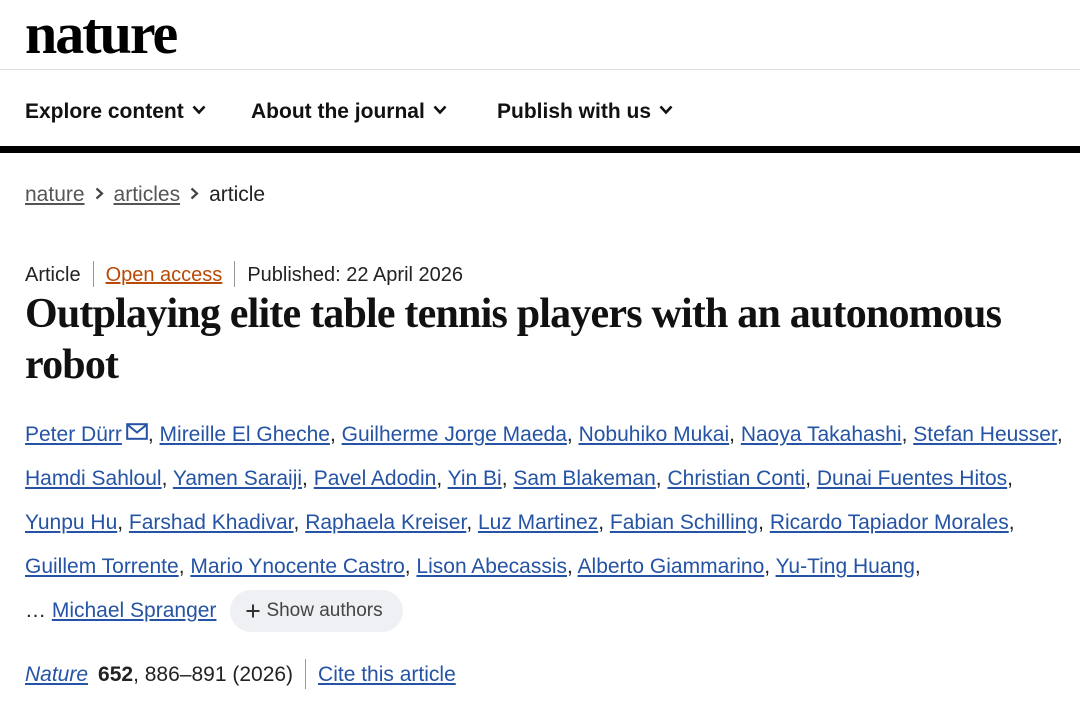 The image size is (1080, 707). Describe the element at coordinates (245, 434) in the screenshot. I see `author-link: Mireille El Gheche` at that location.